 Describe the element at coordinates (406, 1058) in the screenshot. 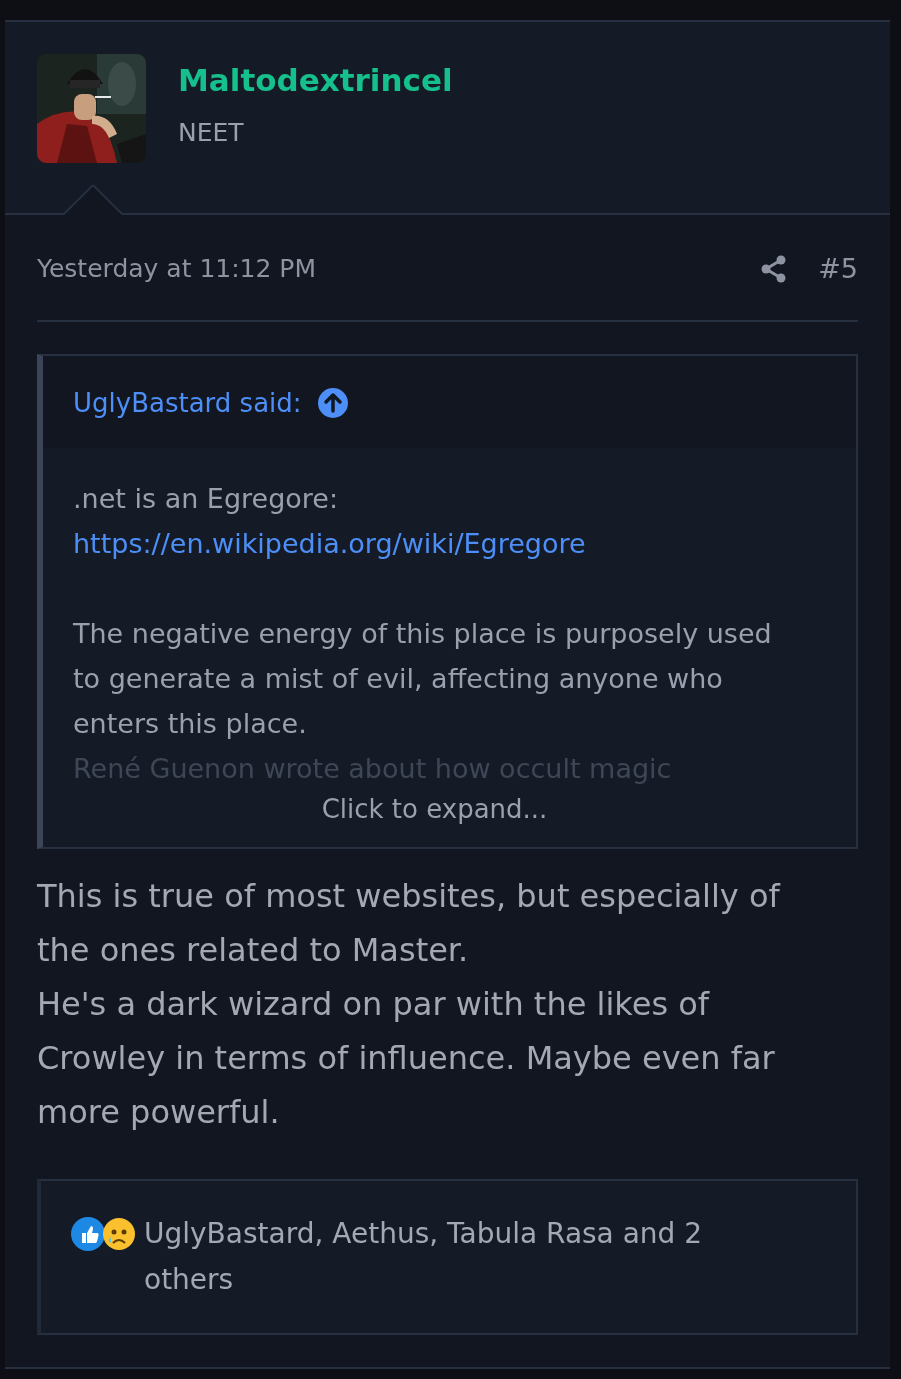

I see `post-text: He's a dark wizard on par with the likes of Crowley in terms of influence. Maybe even far more powerful.` at that location.